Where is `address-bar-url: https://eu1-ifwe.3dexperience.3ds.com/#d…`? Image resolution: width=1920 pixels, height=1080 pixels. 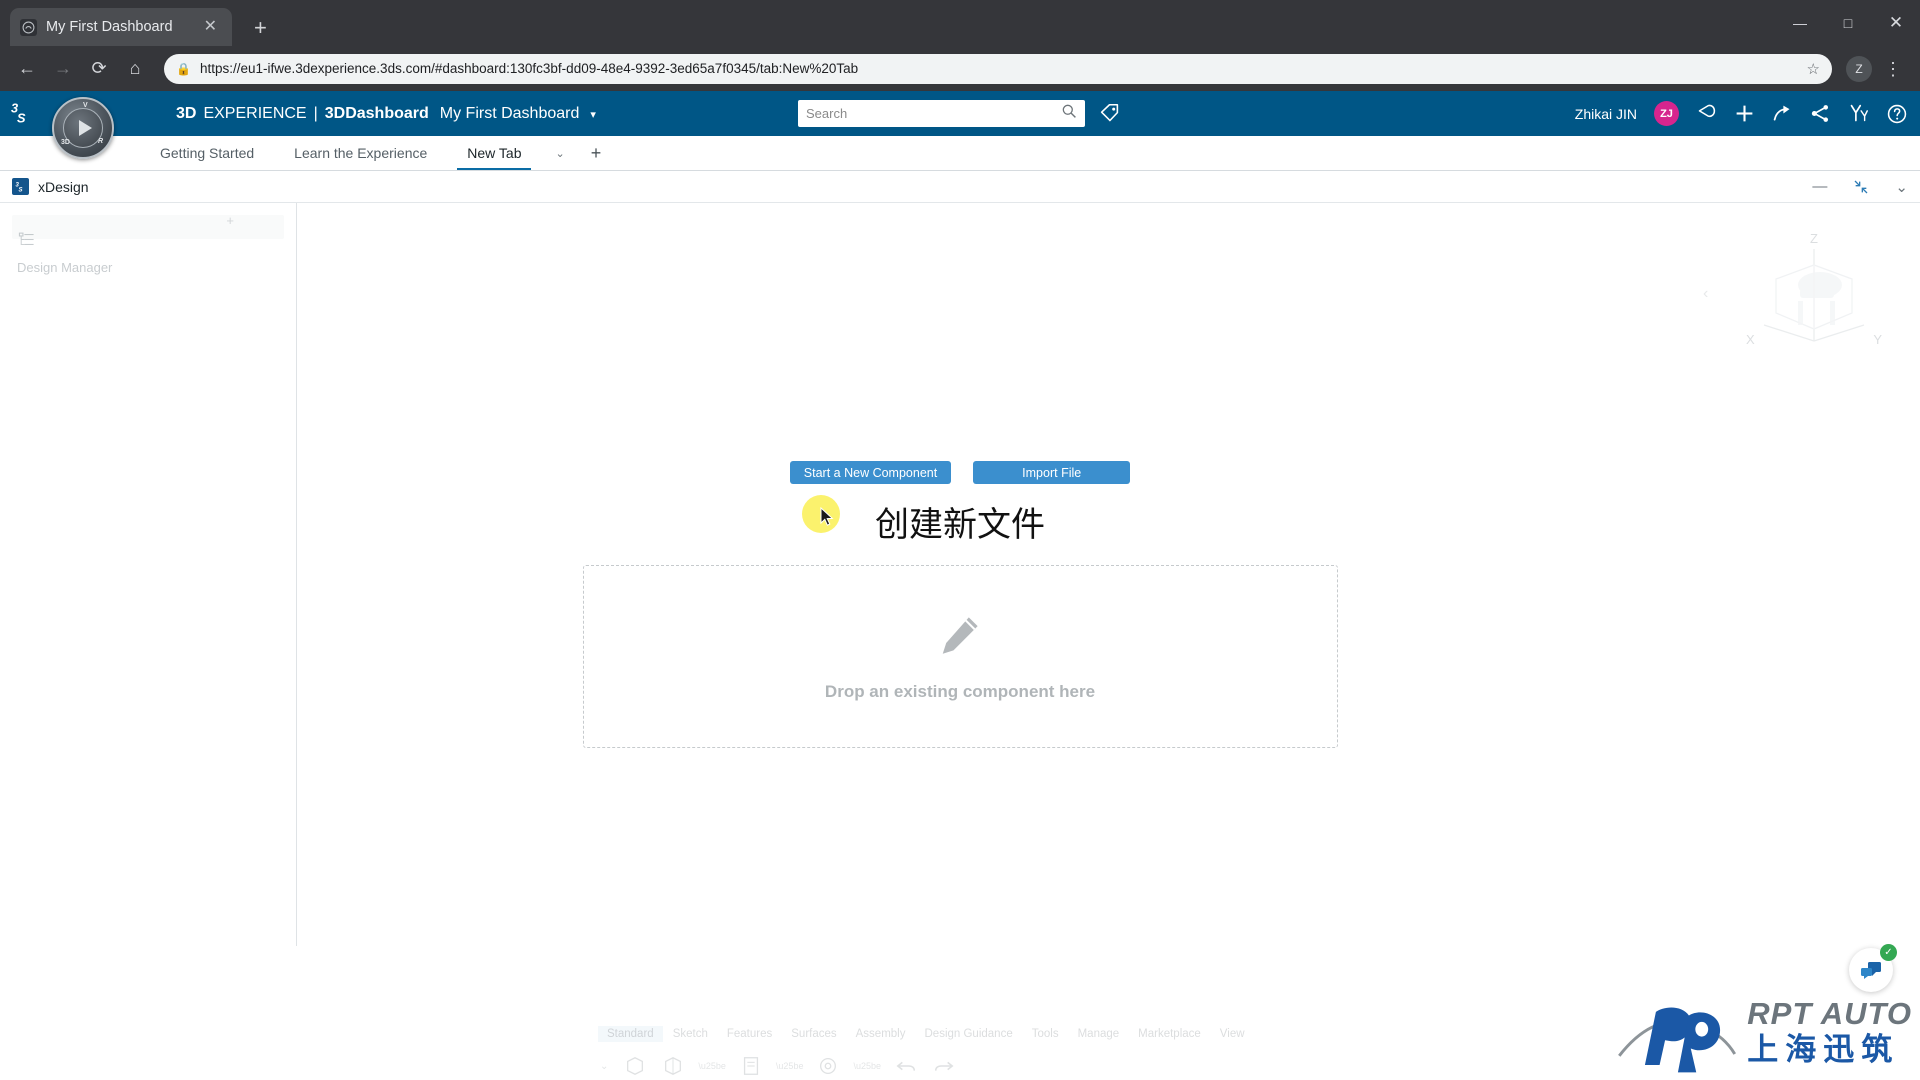 address-bar-url: https://eu1-ifwe.3dexperience.3ds.com/#d… is located at coordinates (999, 68).